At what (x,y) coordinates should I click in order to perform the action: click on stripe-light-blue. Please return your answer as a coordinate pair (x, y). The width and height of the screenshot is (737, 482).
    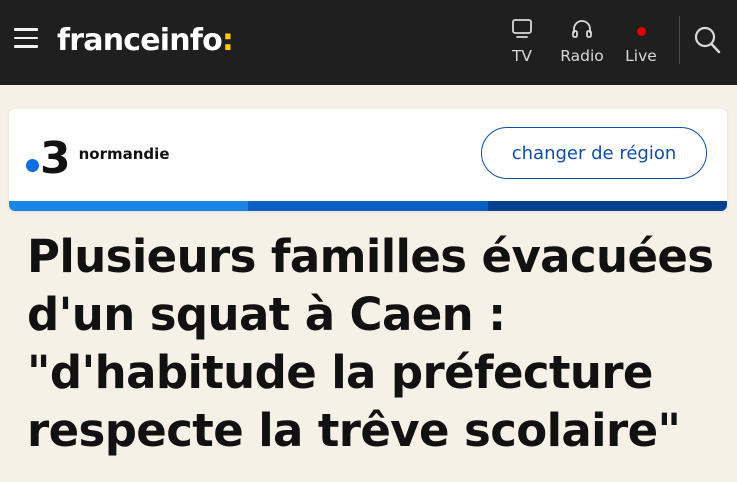
    Looking at the image, I should click on (129, 206).